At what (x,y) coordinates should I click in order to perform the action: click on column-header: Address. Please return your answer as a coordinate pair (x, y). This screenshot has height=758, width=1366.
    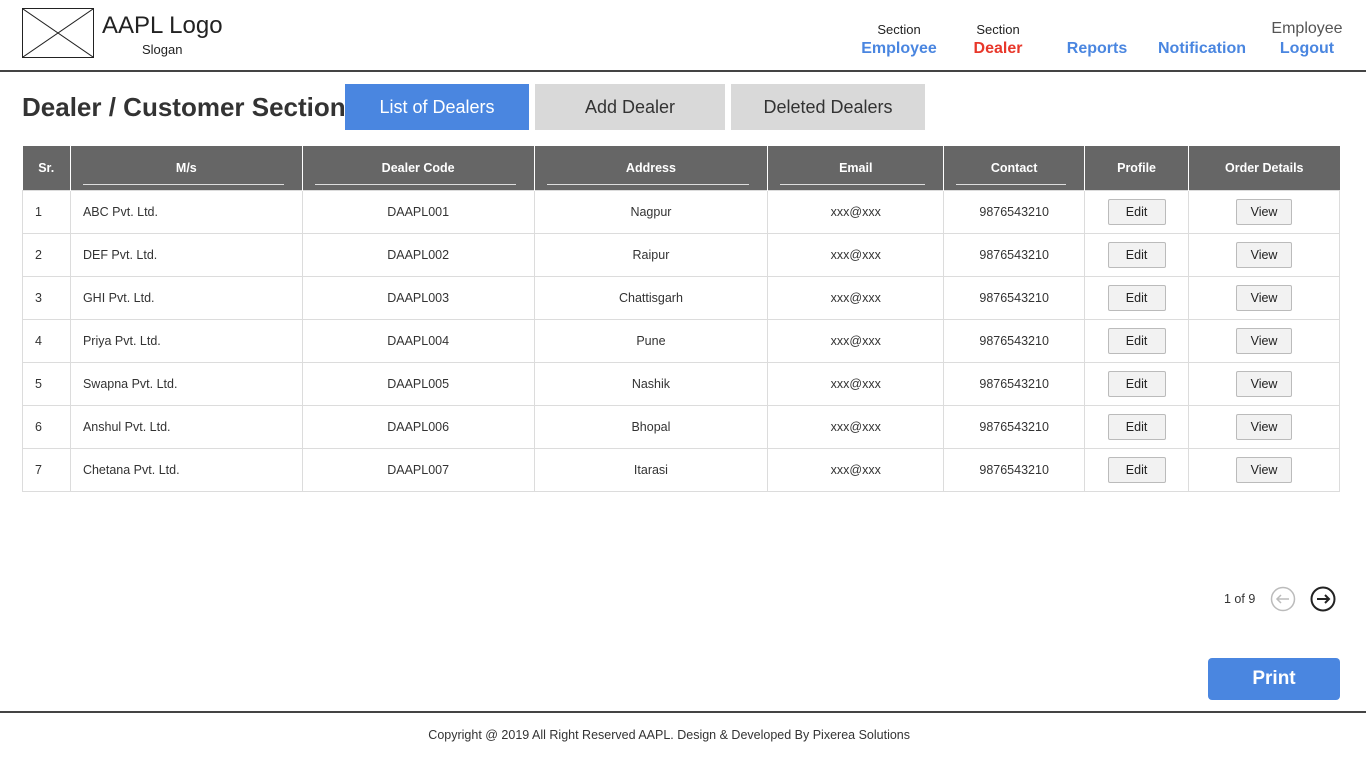
    Looking at the image, I should click on (651, 168).